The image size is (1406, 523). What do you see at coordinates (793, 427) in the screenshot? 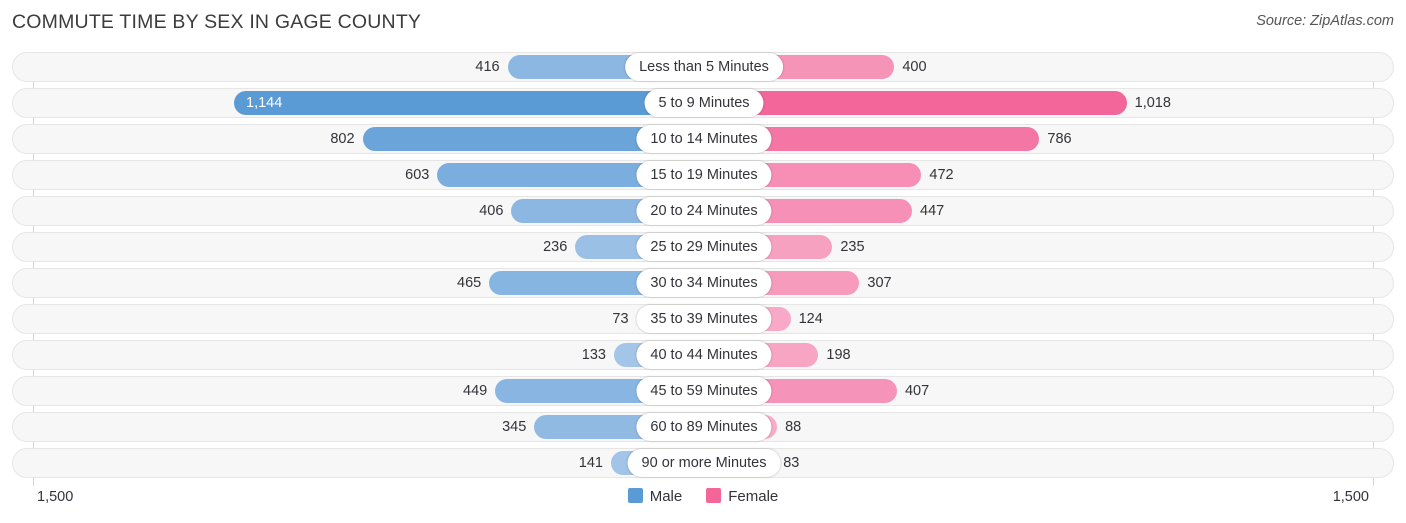
I see `bar-value-female: 88` at bounding box center [793, 427].